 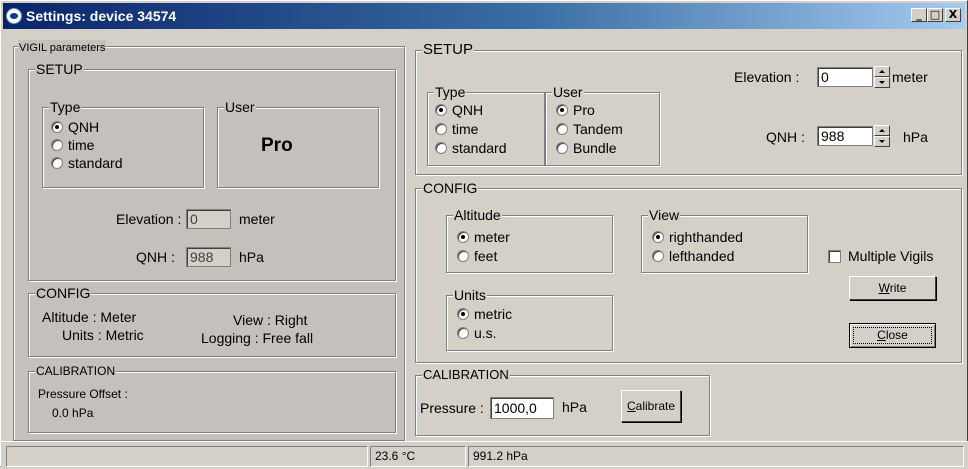 What do you see at coordinates (568, 92) in the screenshot?
I see `user-legend: User` at bounding box center [568, 92].